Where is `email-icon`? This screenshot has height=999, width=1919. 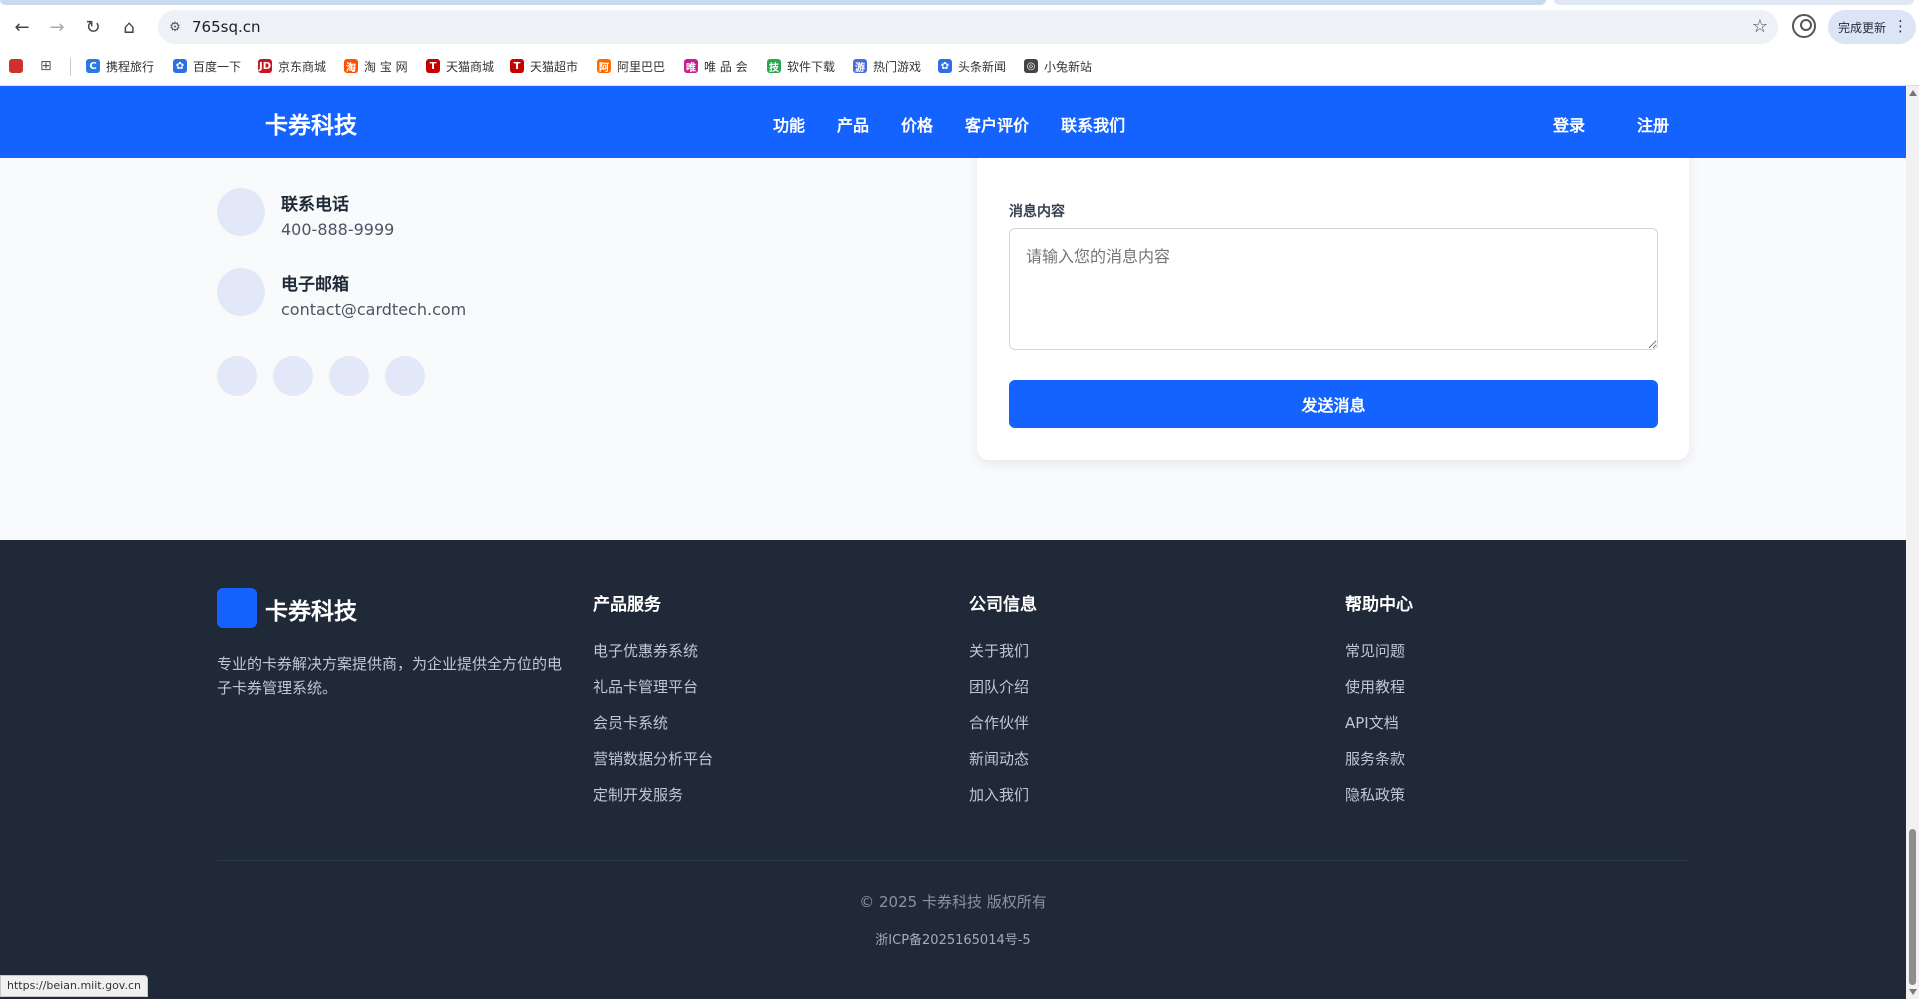 email-icon is located at coordinates (241, 292).